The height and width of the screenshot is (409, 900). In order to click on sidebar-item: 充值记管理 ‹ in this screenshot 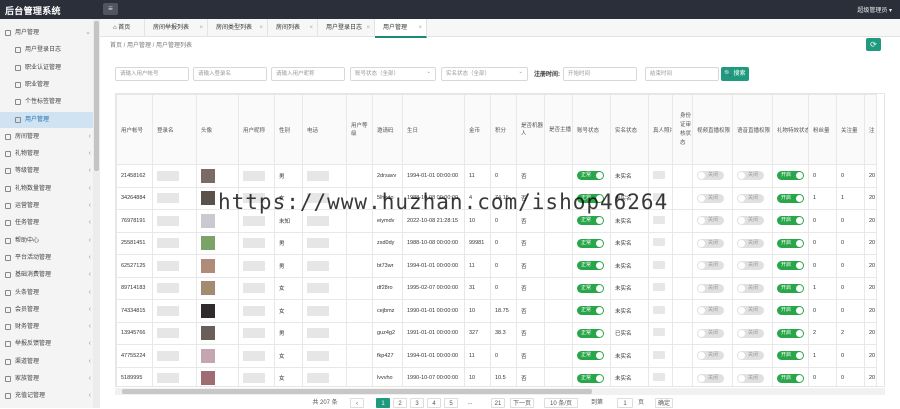, I will do `click(46, 396)`.